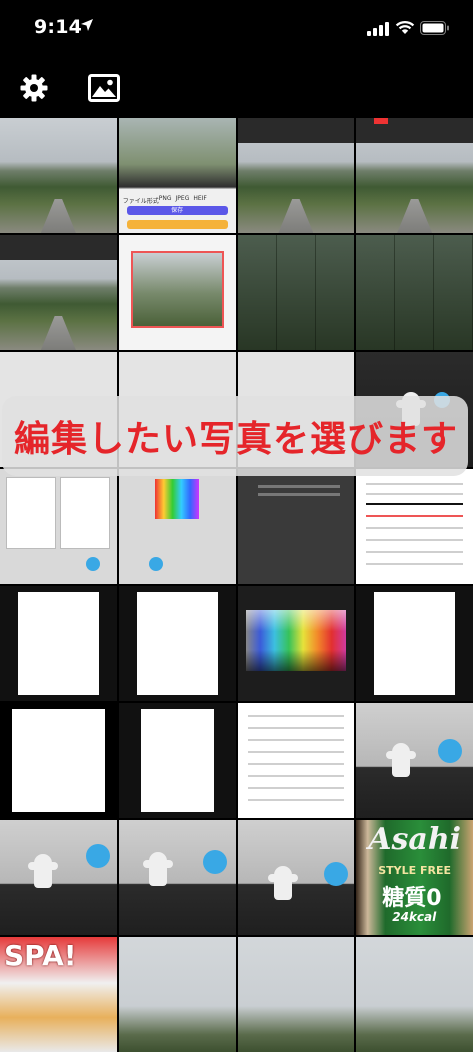  I want to click on beer-sugar-text: 糖質0, so click(412, 898).